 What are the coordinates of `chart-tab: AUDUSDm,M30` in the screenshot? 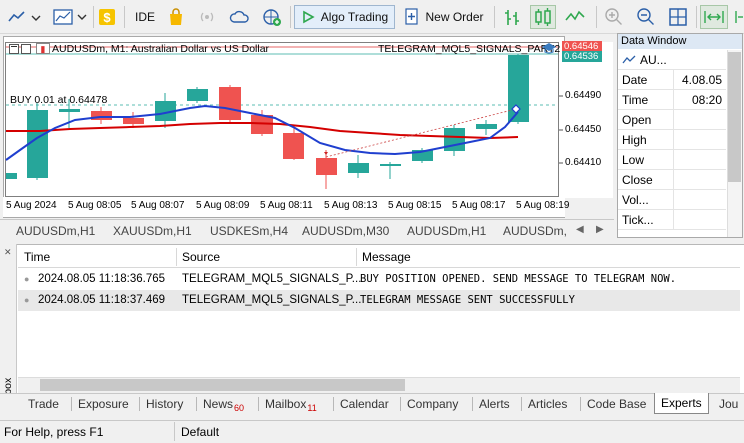 It's located at (345, 231).